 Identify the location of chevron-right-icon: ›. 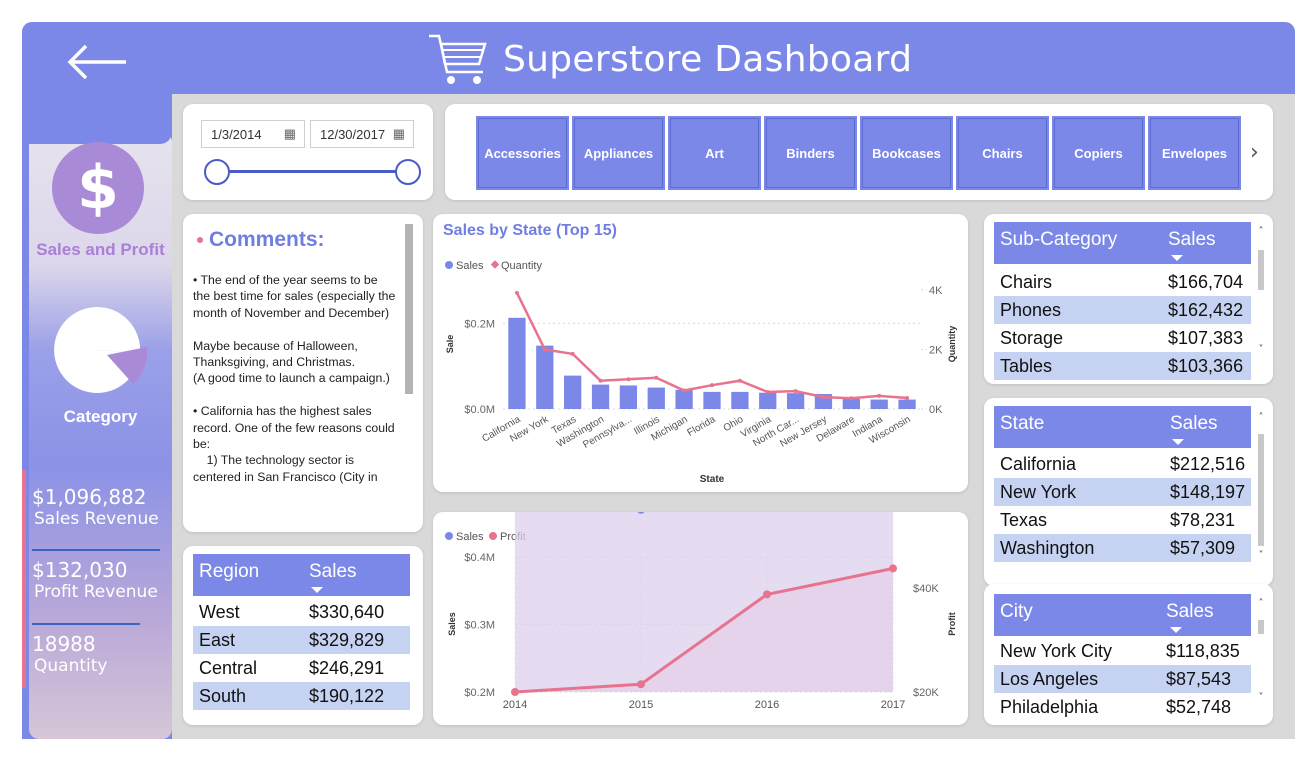
(1254, 152).